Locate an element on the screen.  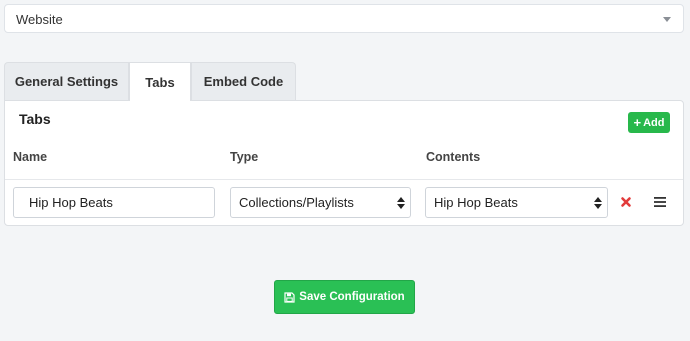
tab-type-value: Collections/Playlists is located at coordinates (296, 202).